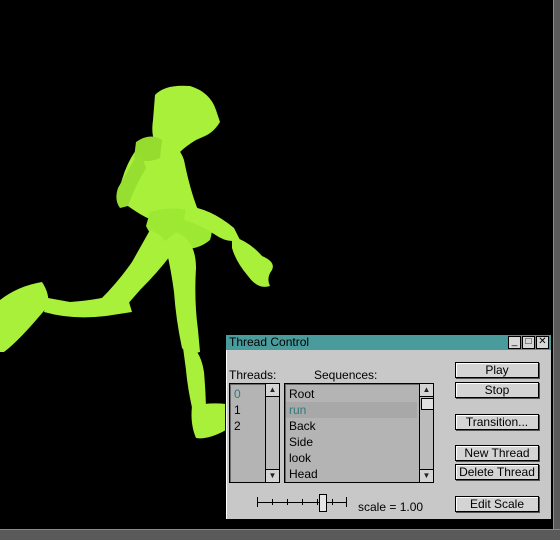 This screenshot has height=540, width=560. I want to click on slider-thumb, so click(323, 503).